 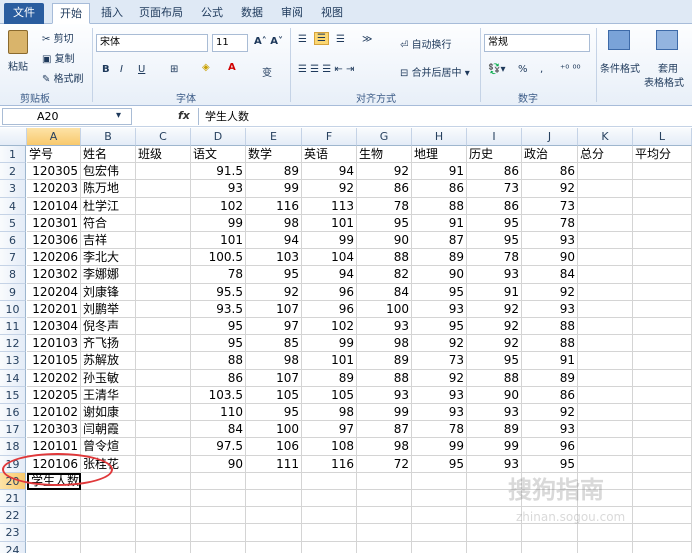 What do you see at coordinates (496, 69) in the screenshot?
I see `currency-icon: 💱▾` at bounding box center [496, 69].